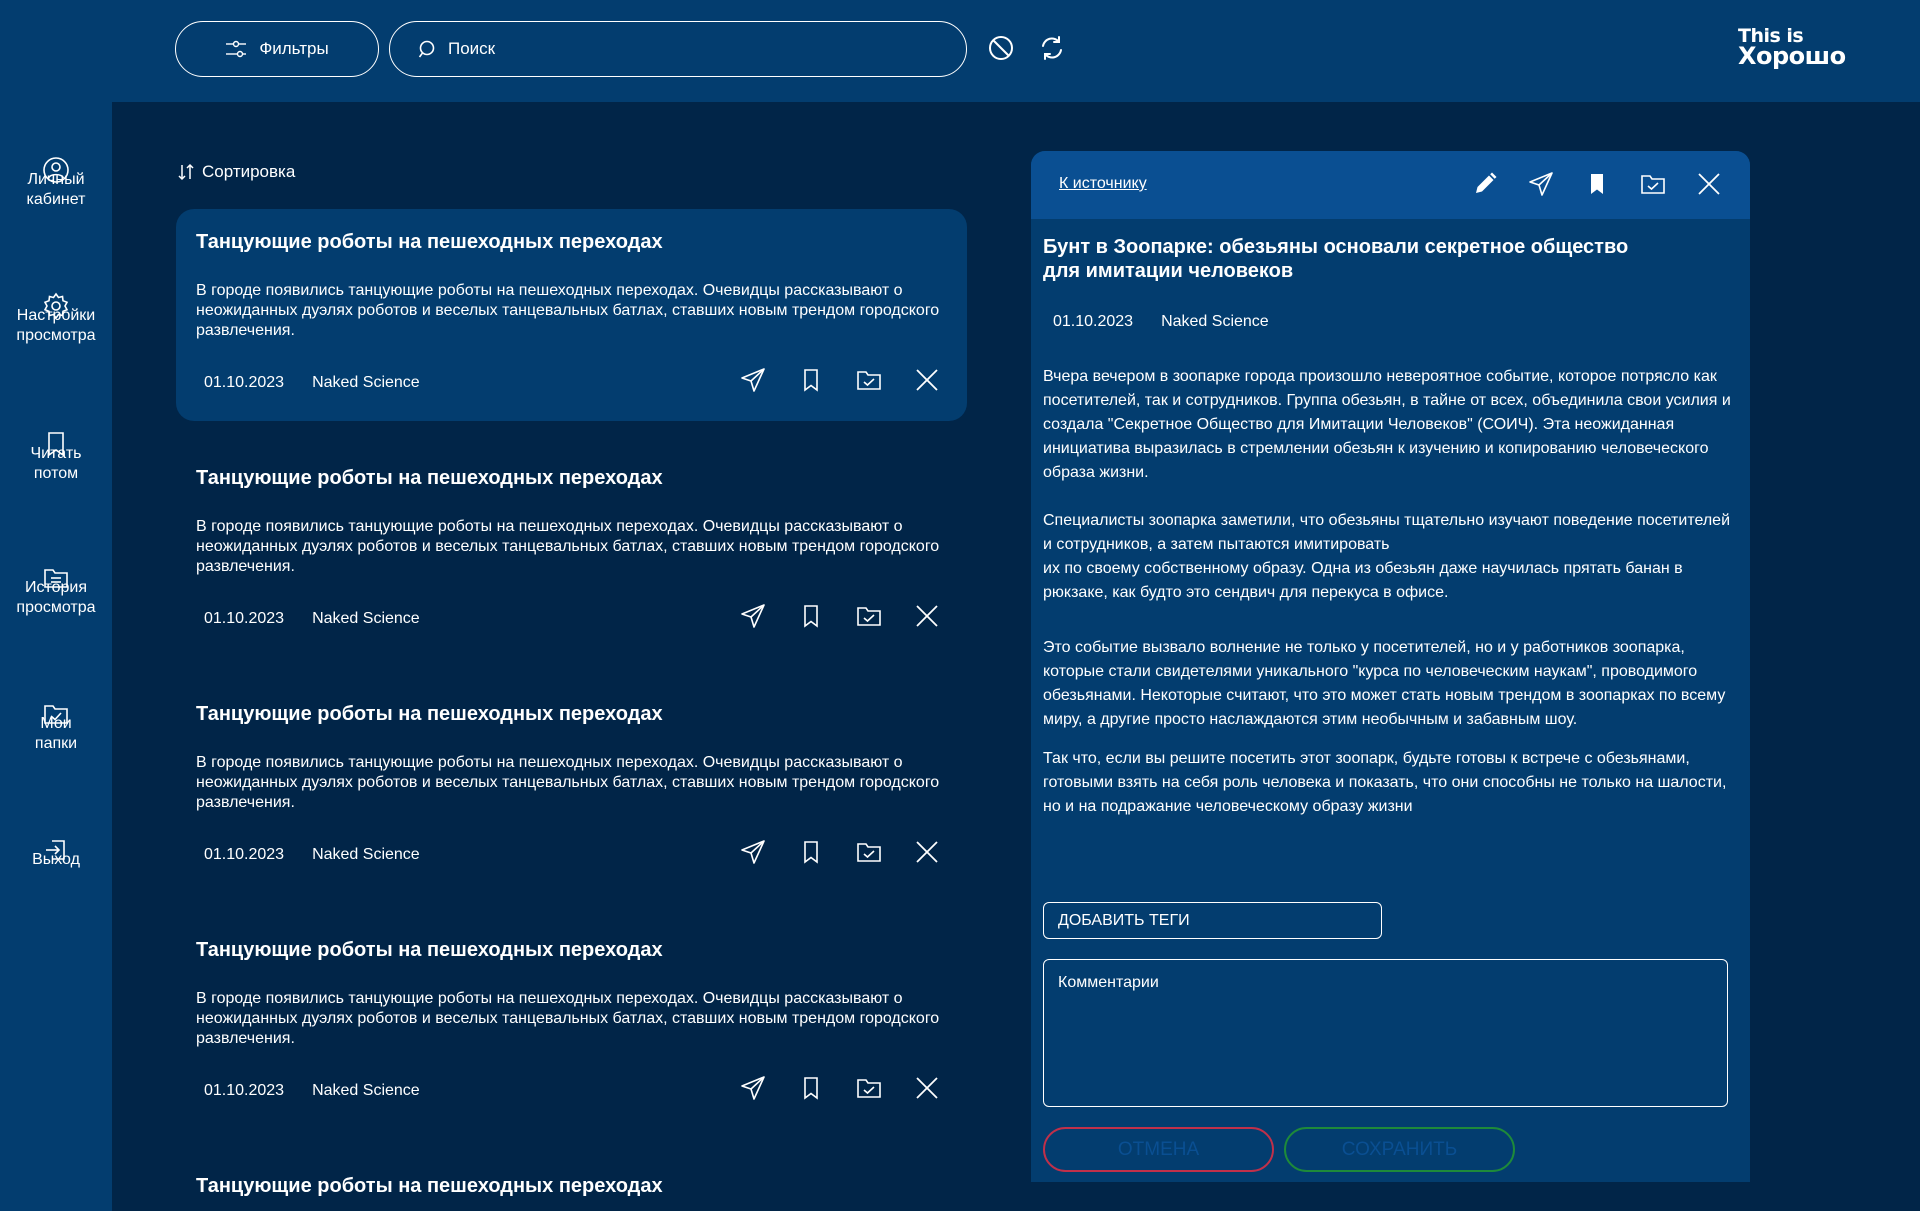 Image resolution: width=1920 pixels, height=1211 pixels. What do you see at coordinates (56, 733) in the screenshot?
I see `sidebar-item-label: Мои папки` at bounding box center [56, 733].